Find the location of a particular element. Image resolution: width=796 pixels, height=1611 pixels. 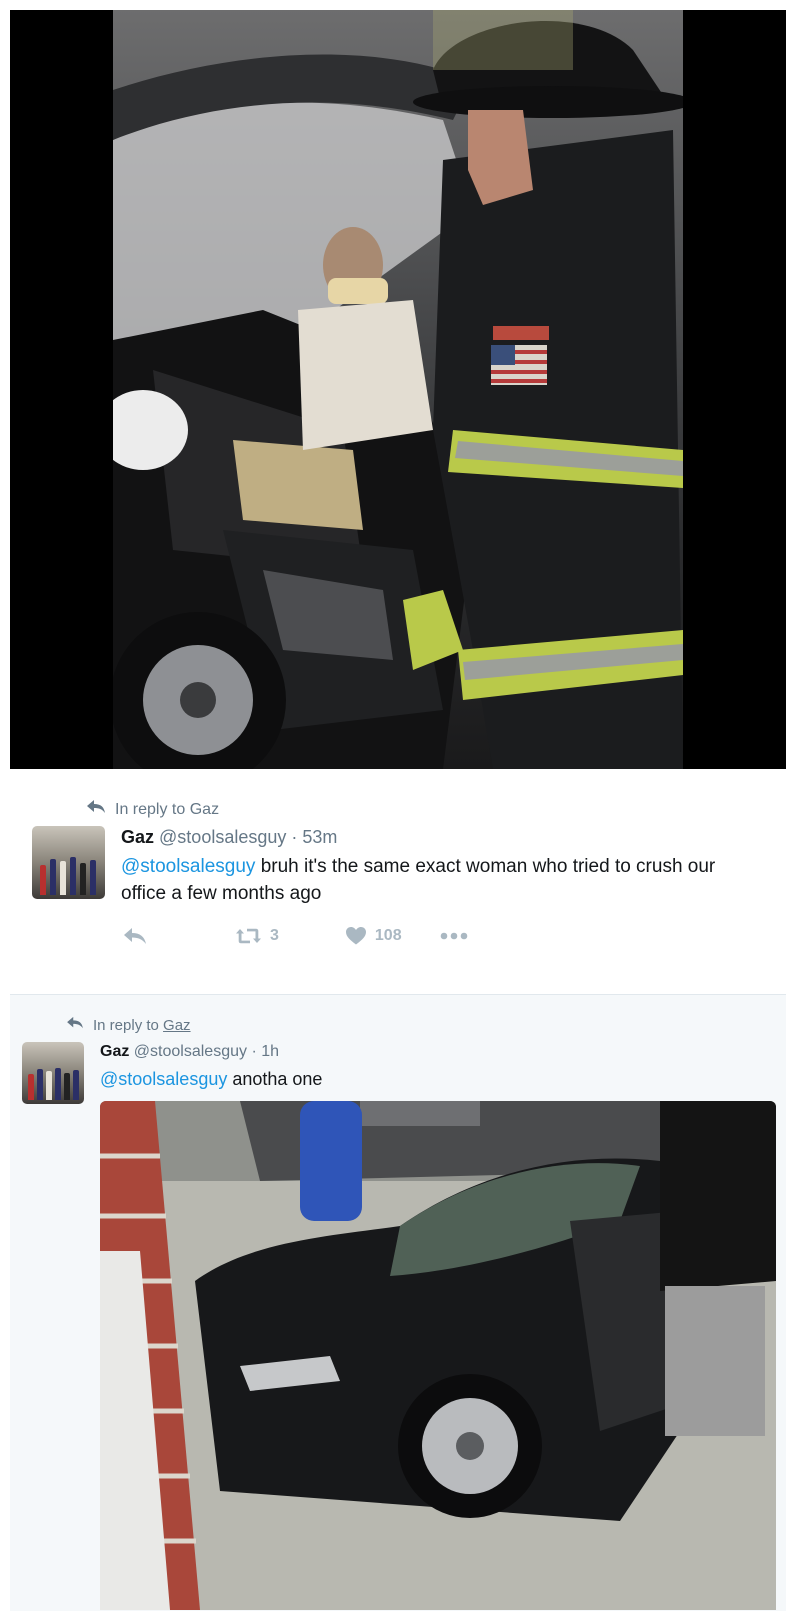

tweet1-header: Gaz @stoolsalesguy · 53m is located at coordinates (229, 837).